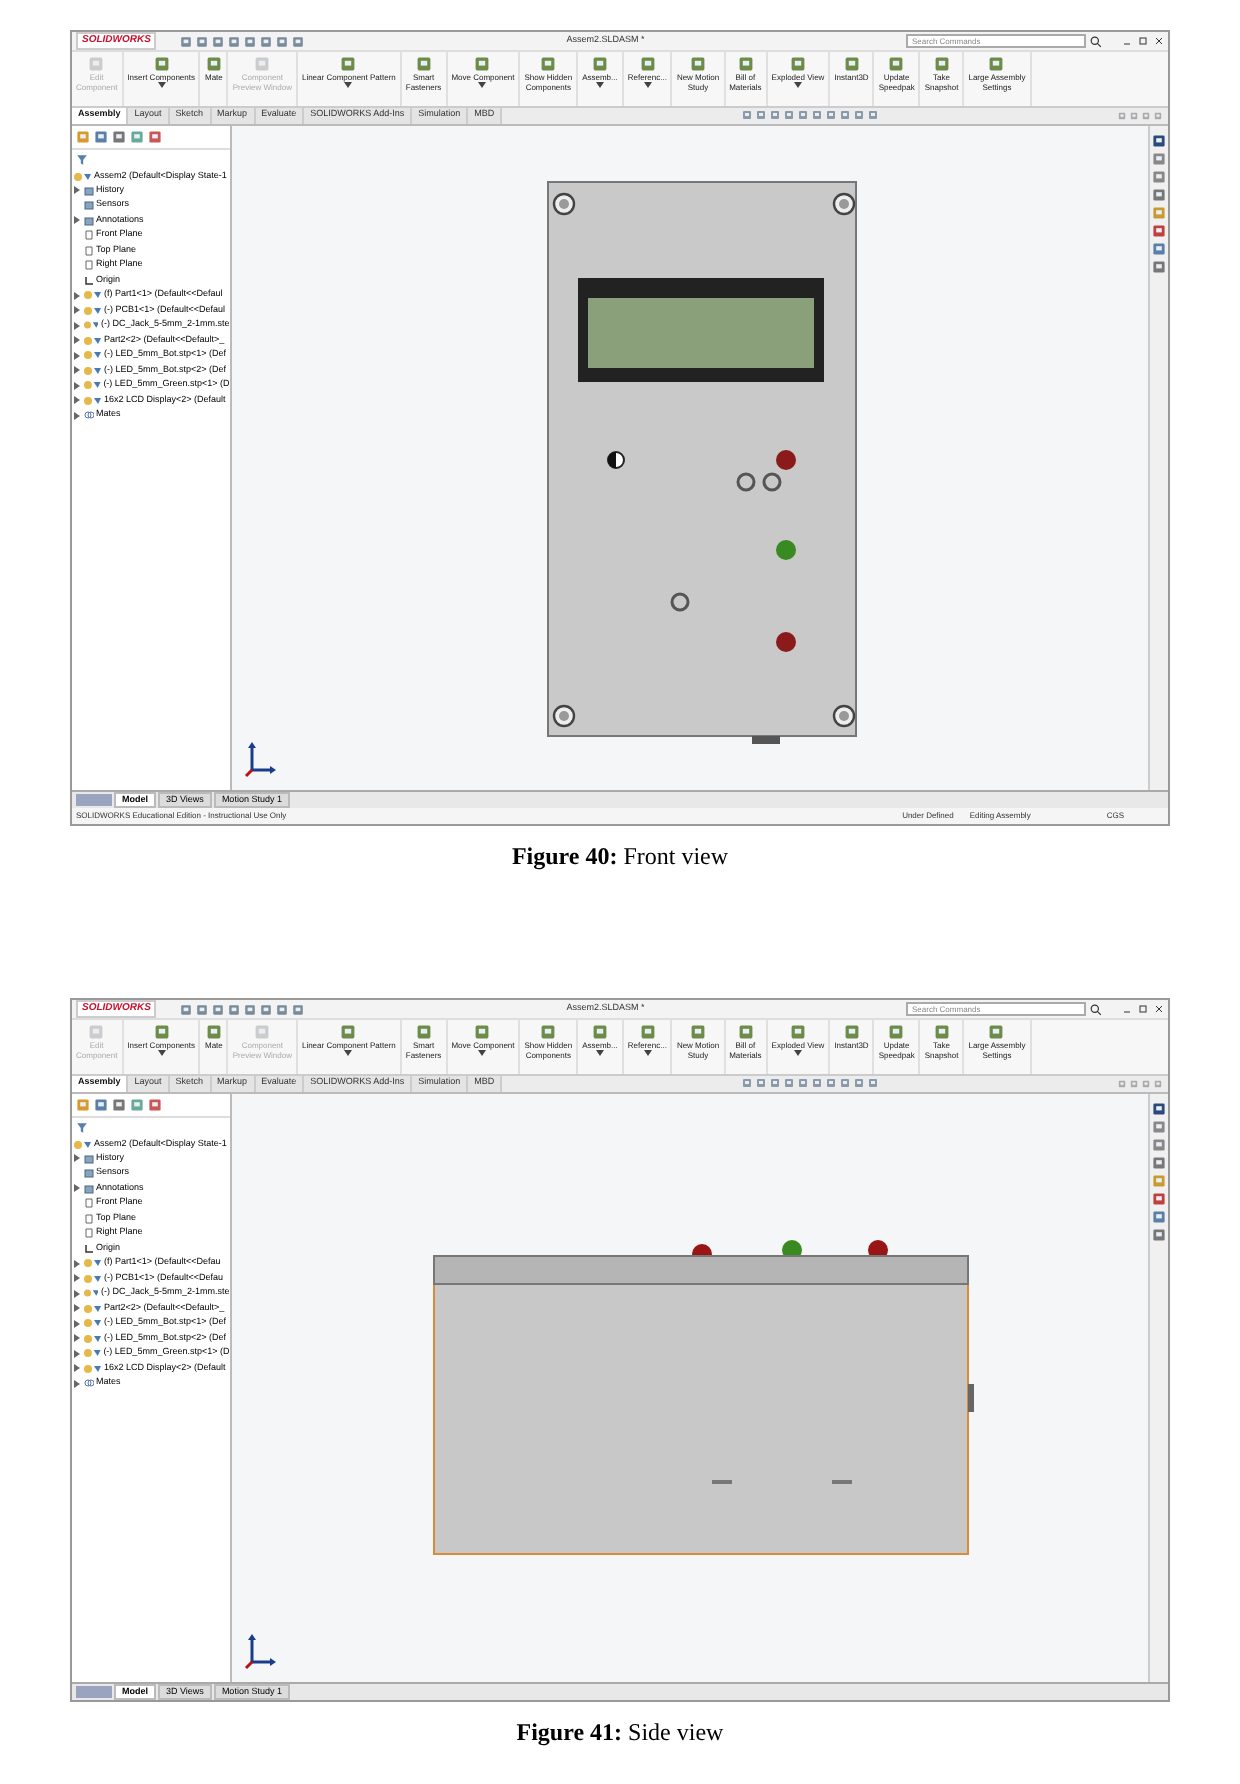 The height and width of the screenshot is (1784, 1240). Describe the element at coordinates (1159, 1009) in the screenshot. I see `close-icon` at that location.